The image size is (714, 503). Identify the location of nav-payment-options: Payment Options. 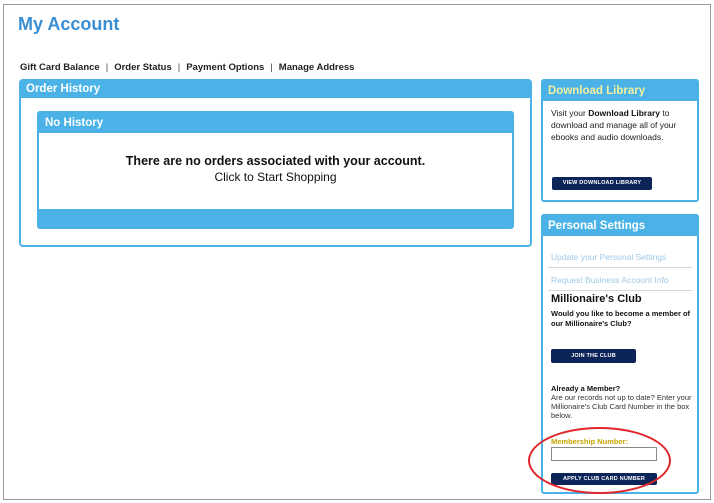
(225, 67).